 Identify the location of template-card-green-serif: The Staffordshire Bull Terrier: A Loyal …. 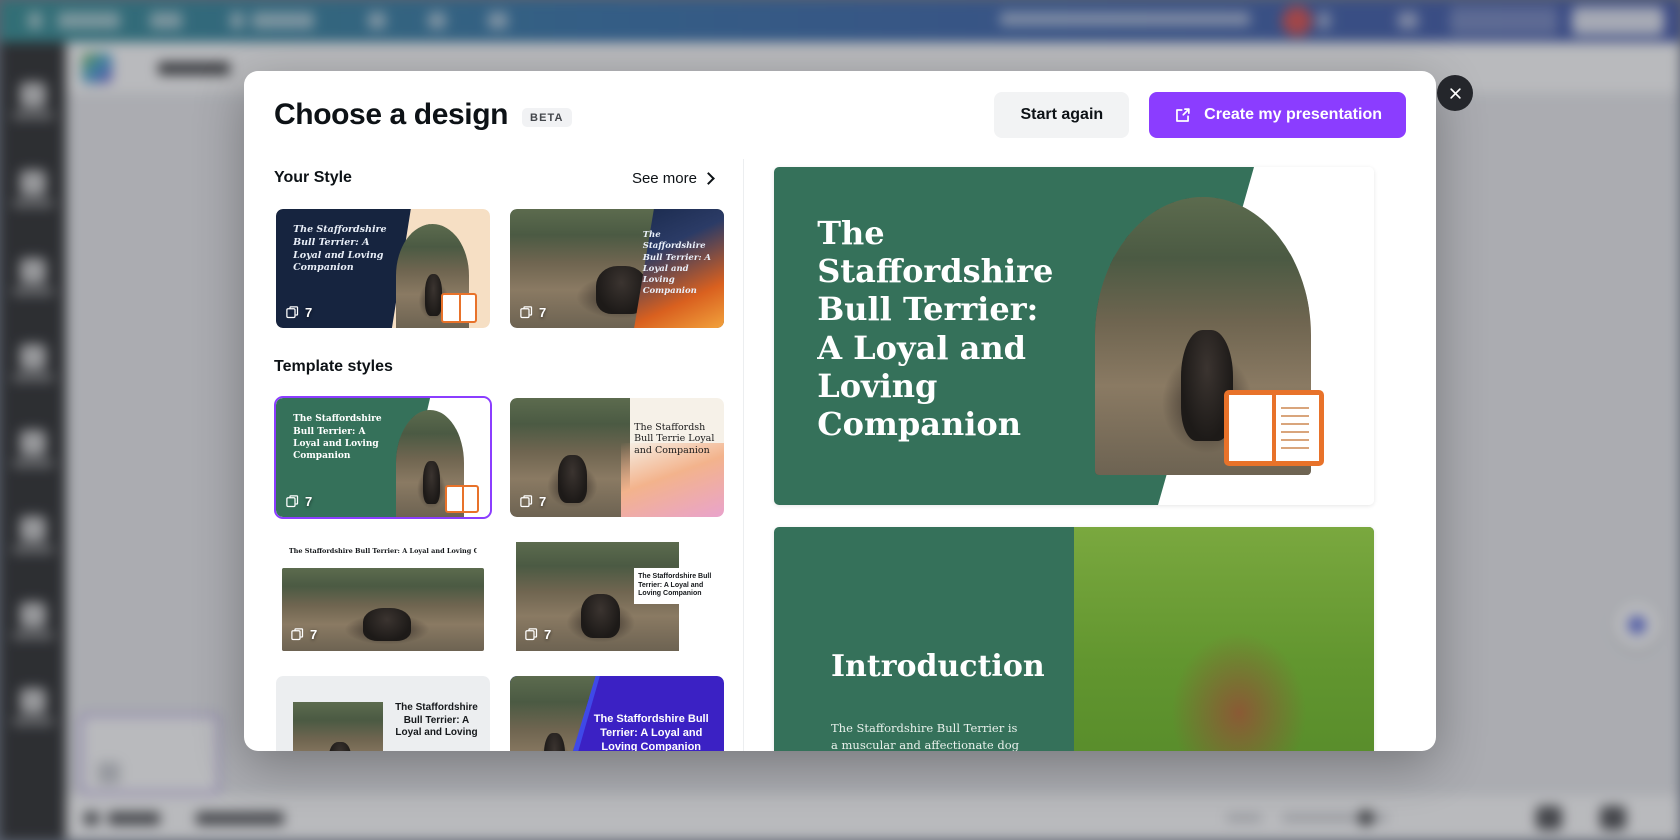
(383, 457).